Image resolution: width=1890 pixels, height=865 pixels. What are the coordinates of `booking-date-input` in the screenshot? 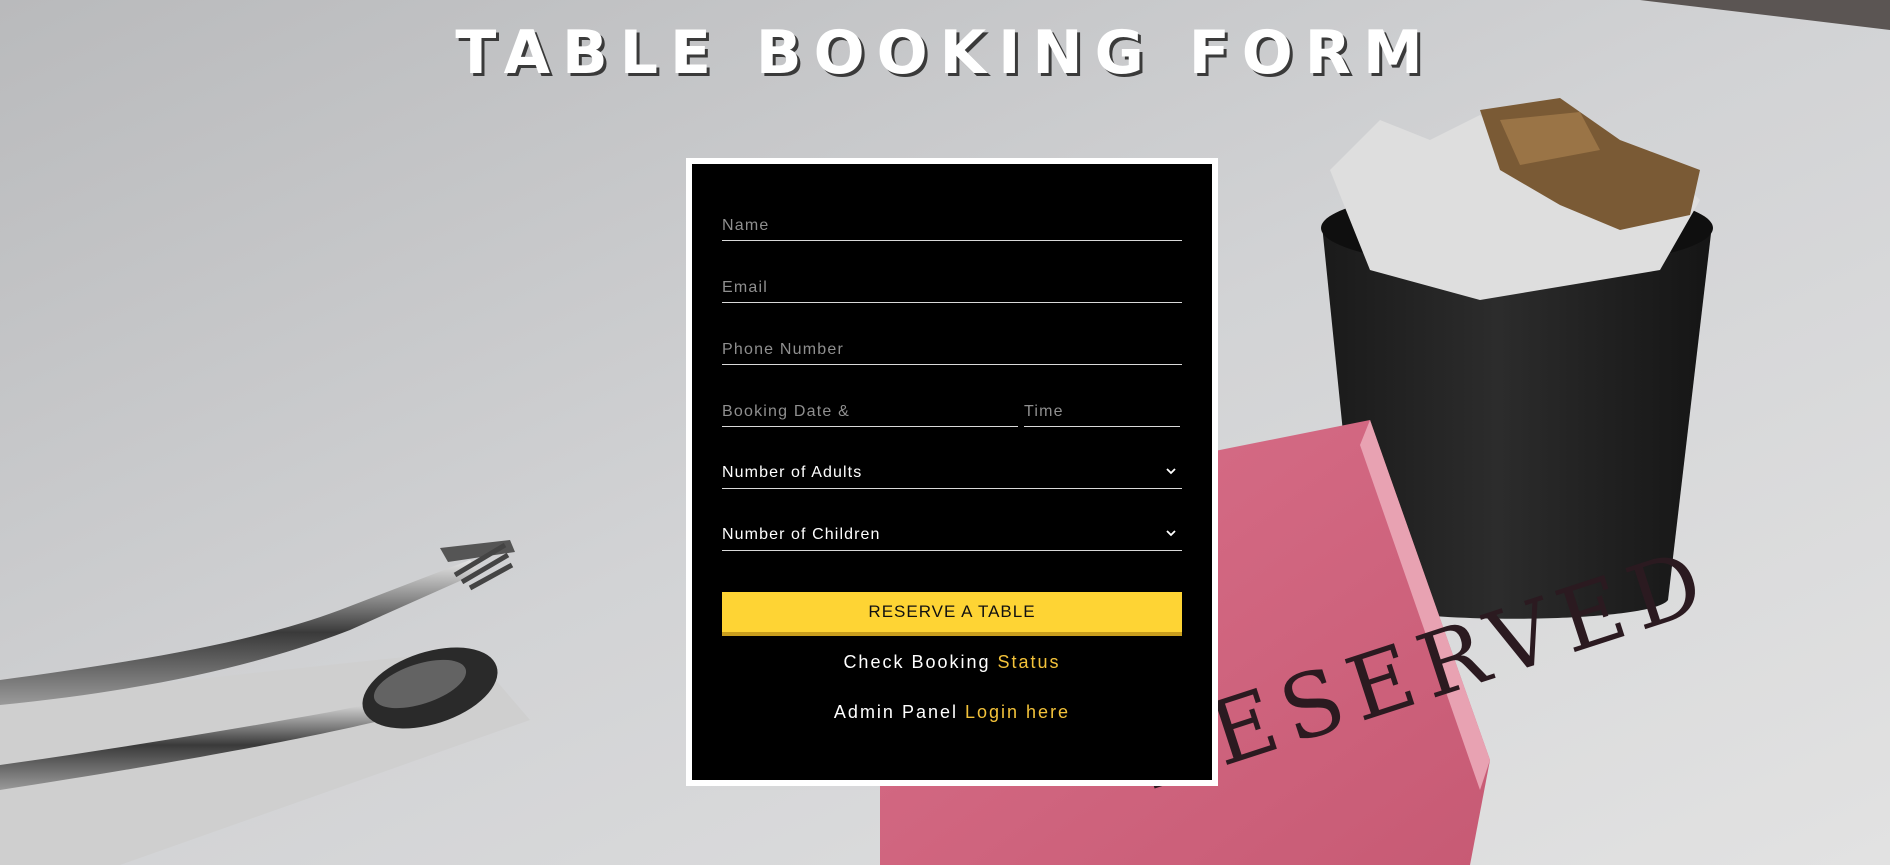 It's located at (870, 408).